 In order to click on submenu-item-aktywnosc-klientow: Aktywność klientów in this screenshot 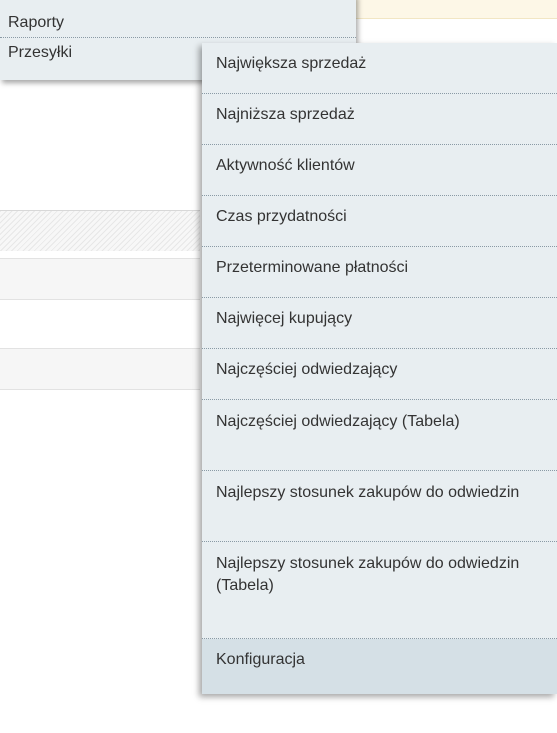, I will do `click(379, 170)`.